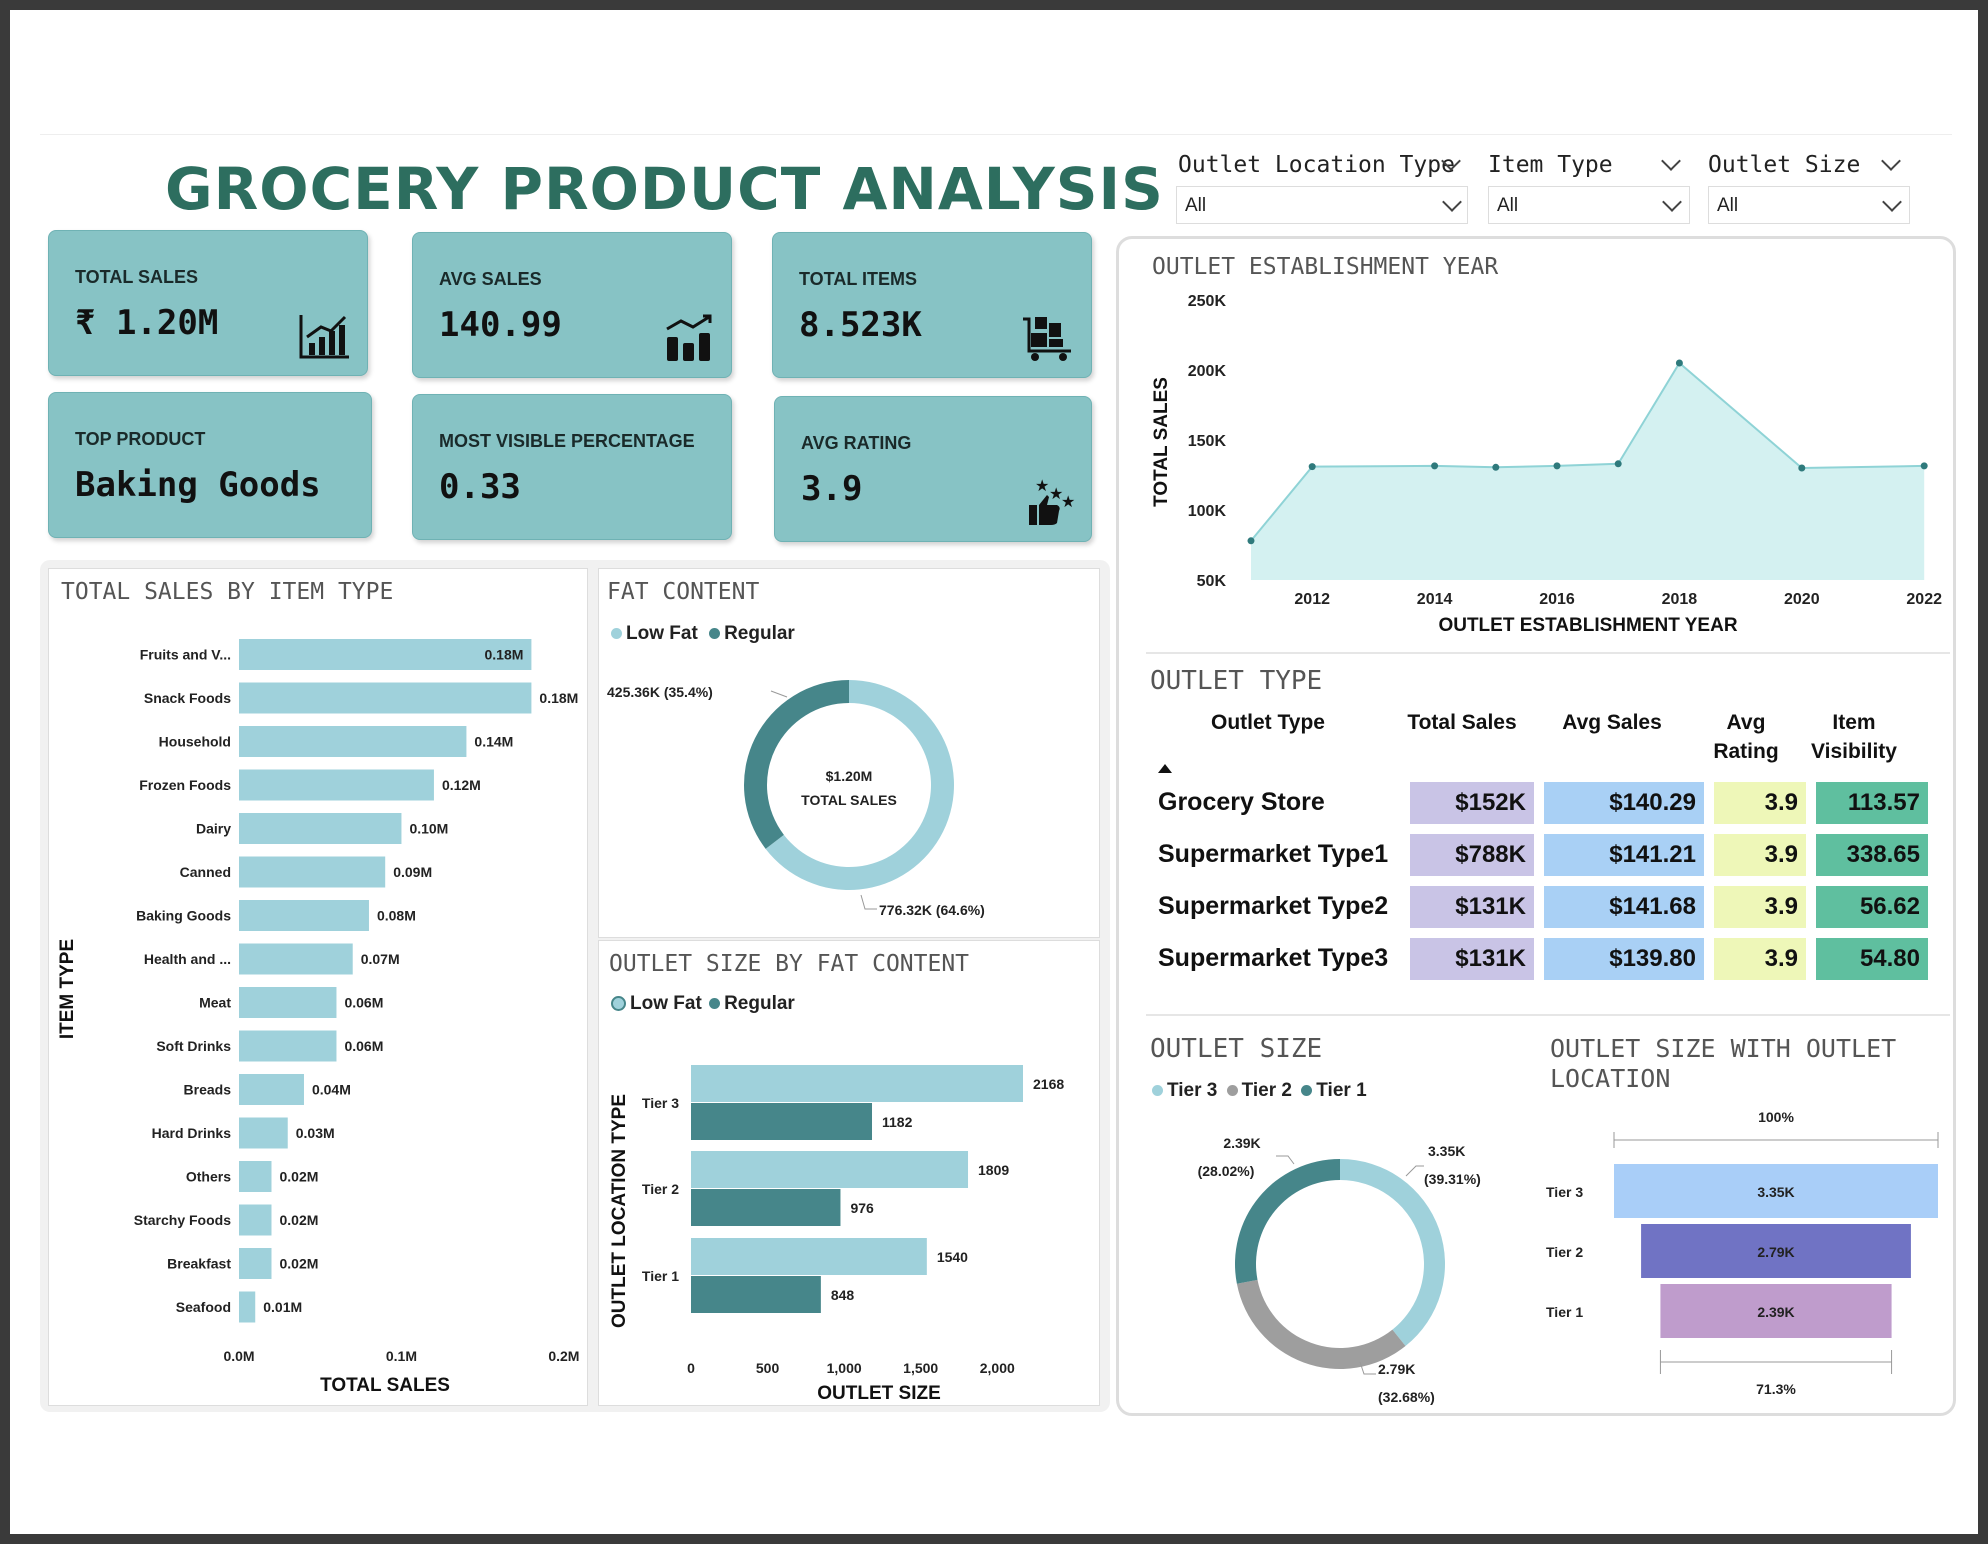  Describe the element at coordinates (396, 916) in the screenshot. I see `data-label: 0.08M` at that location.